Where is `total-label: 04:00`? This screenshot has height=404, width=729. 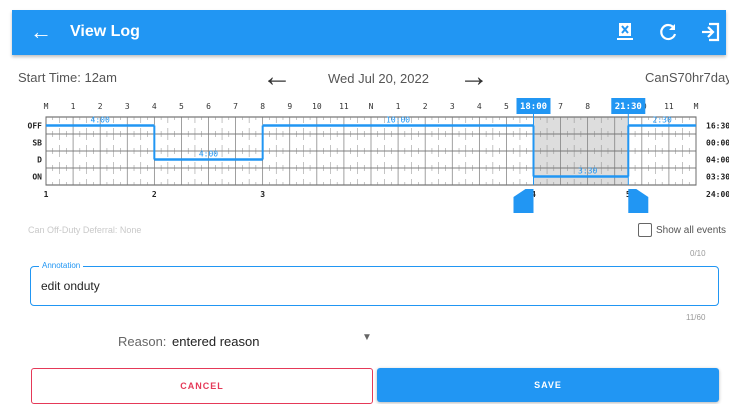
total-label: 04:00 is located at coordinates (717, 160).